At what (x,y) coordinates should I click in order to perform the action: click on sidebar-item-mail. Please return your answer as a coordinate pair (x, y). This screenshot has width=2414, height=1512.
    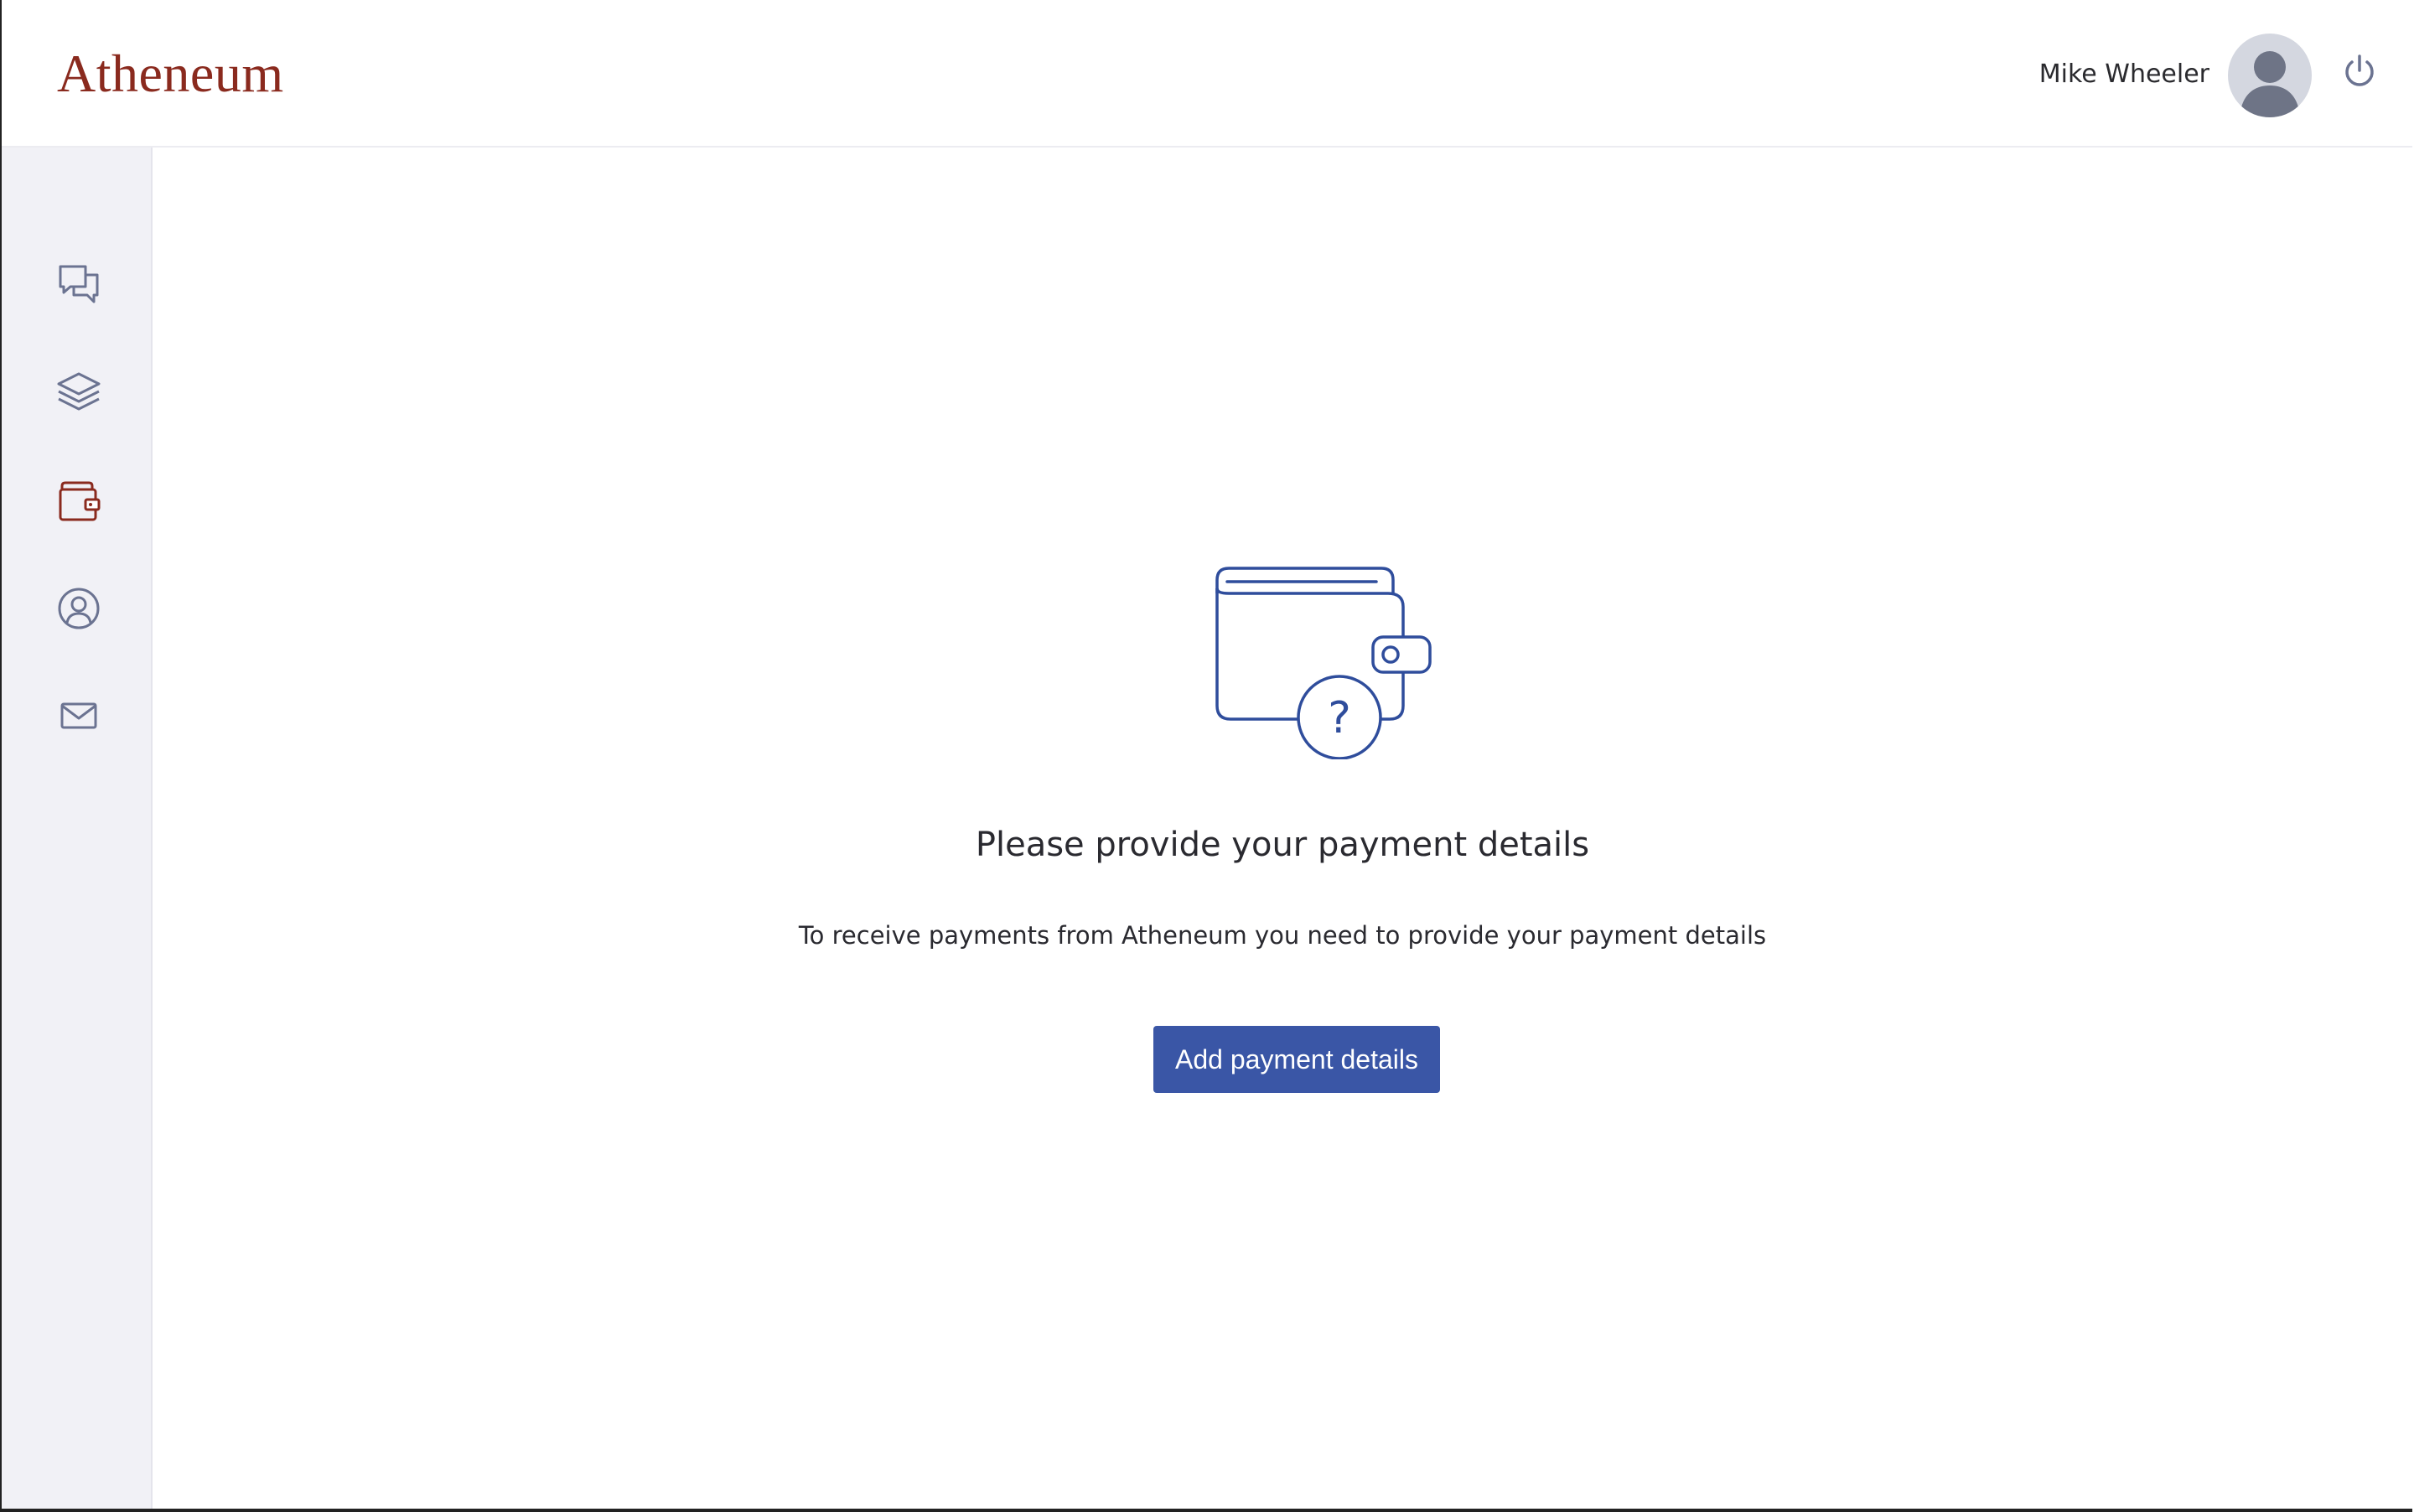
    Looking at the image, I should click on (79, 716).